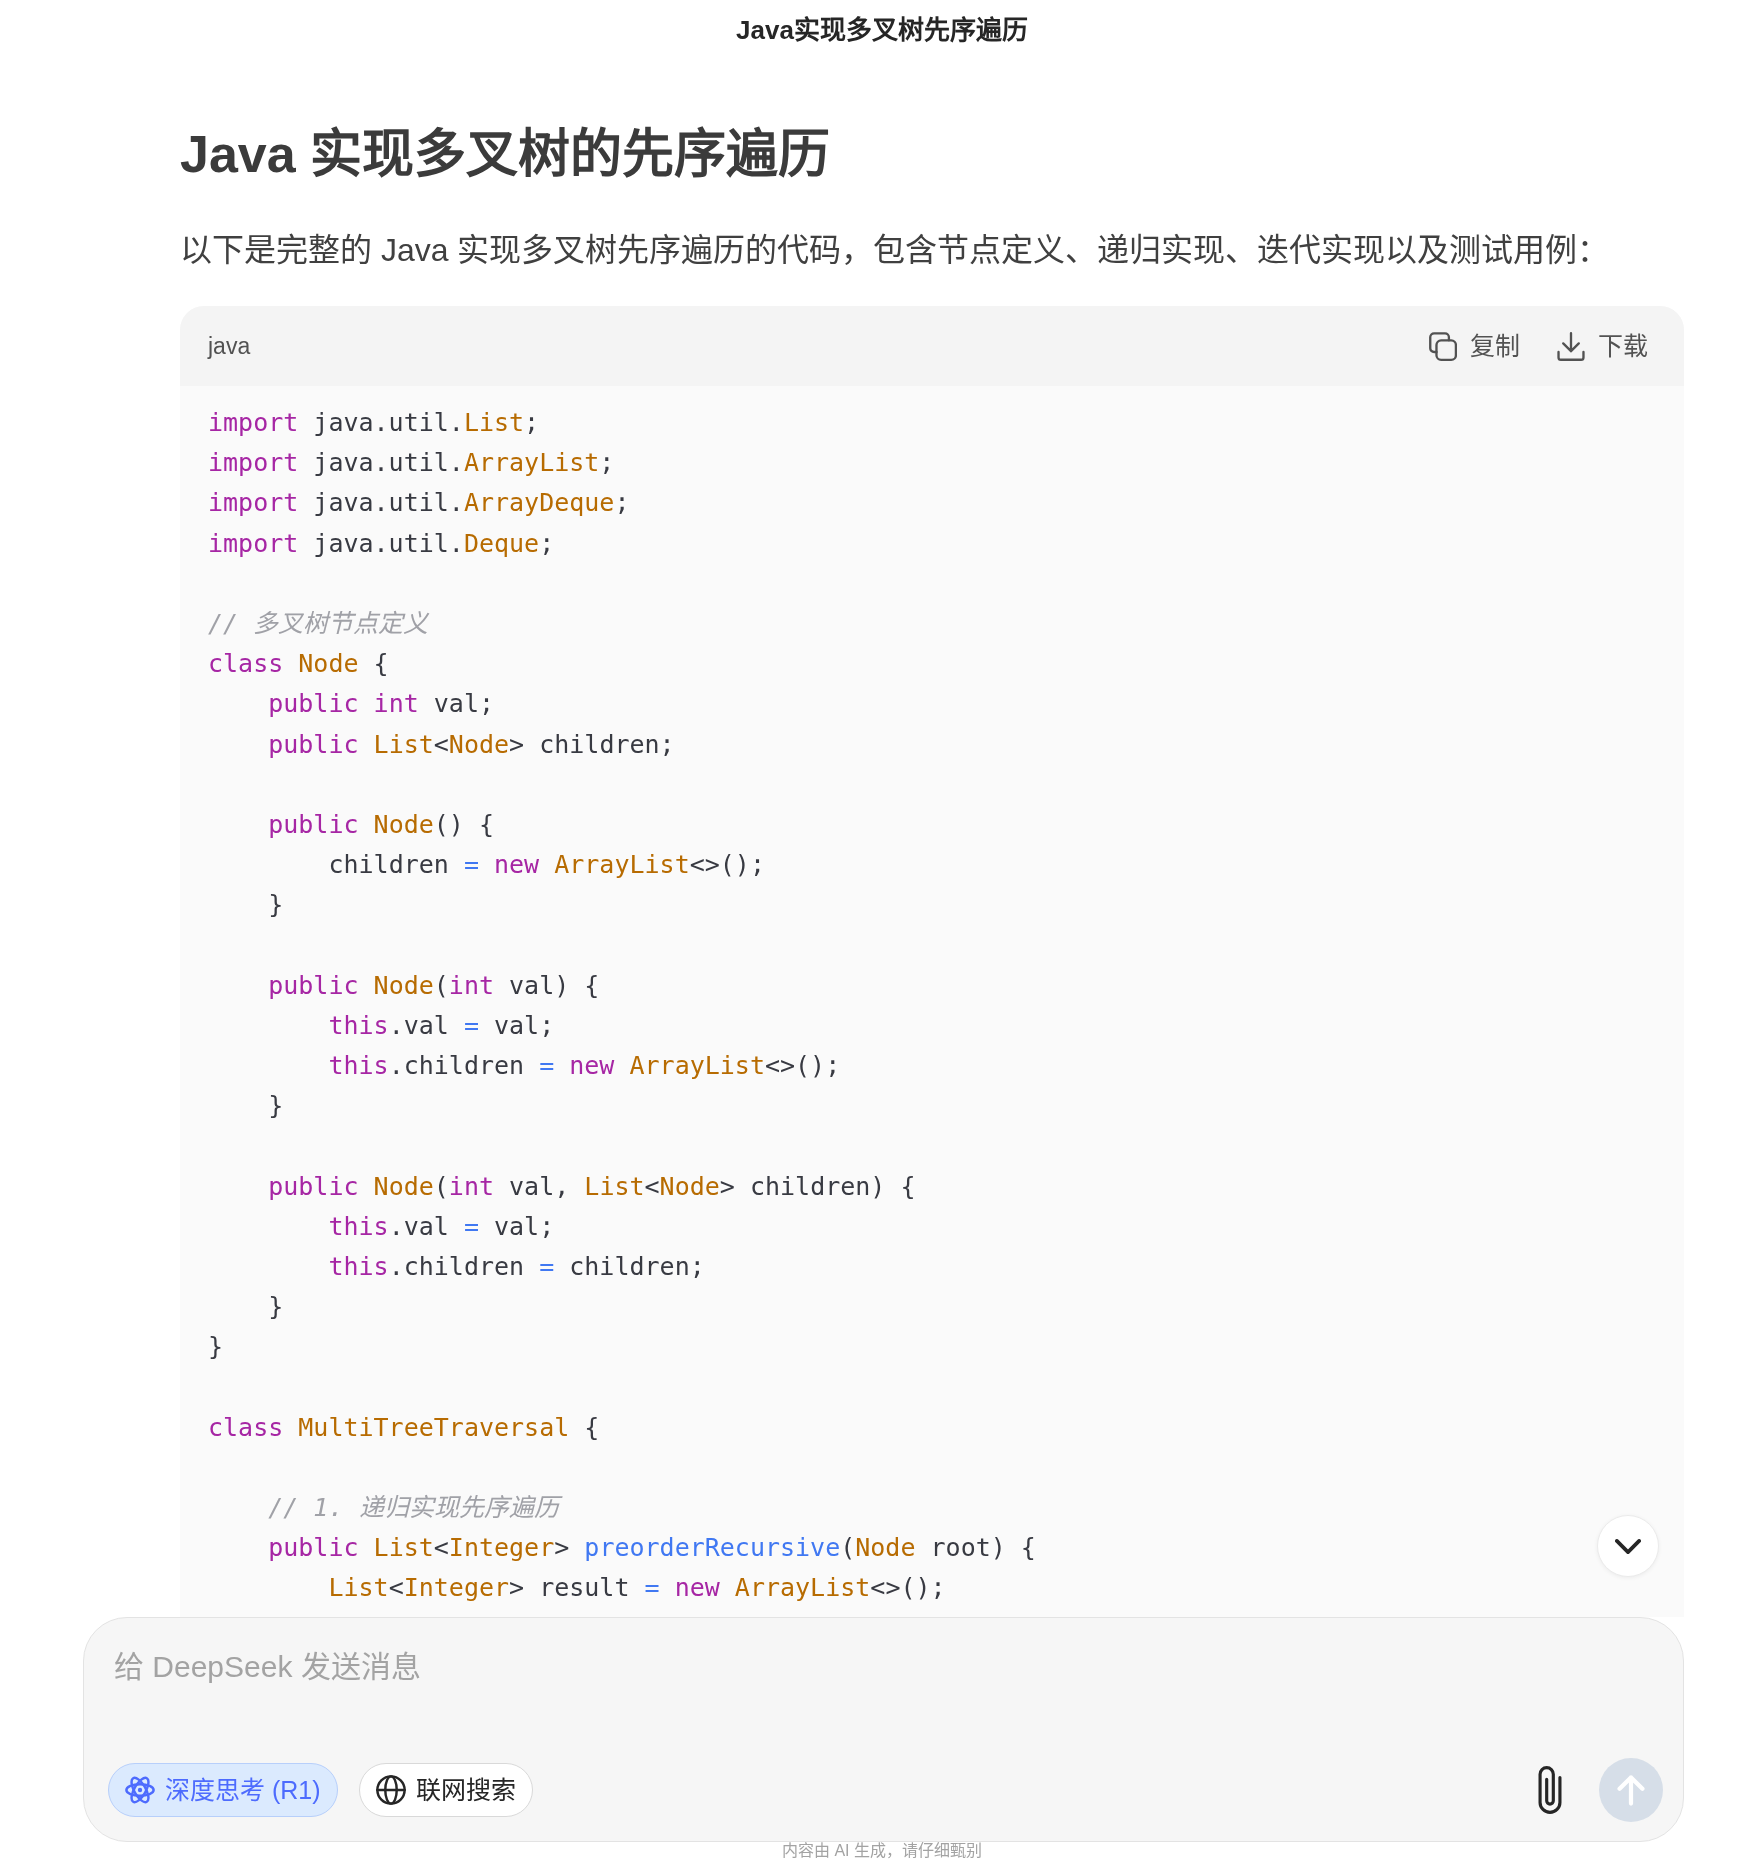  I want to click on code-line: import java.util.Deque;, so click(381, 543).